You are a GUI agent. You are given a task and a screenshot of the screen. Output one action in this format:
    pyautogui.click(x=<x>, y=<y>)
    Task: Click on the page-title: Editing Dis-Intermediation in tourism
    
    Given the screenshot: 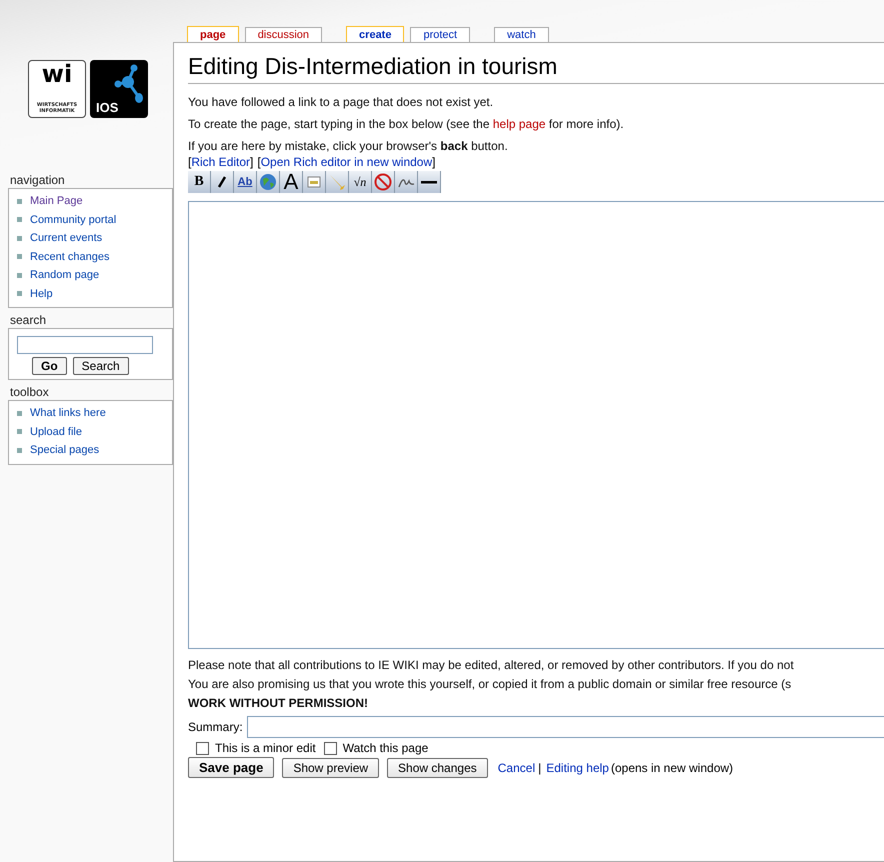 What is the action you would take?
    pyautogui.click(x=536, y=68)
    